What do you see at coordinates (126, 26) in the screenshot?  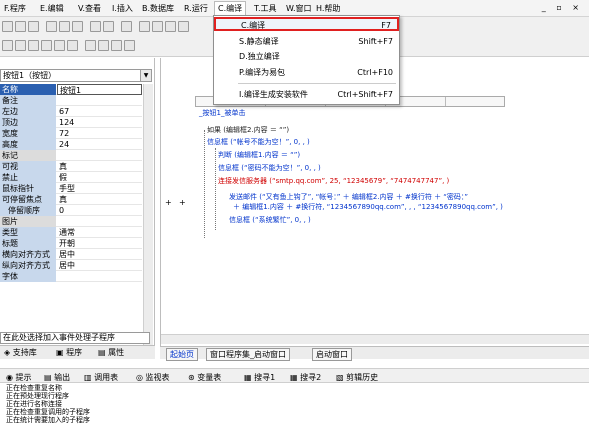 I see `find-icon` at bounding box center [126, 26].